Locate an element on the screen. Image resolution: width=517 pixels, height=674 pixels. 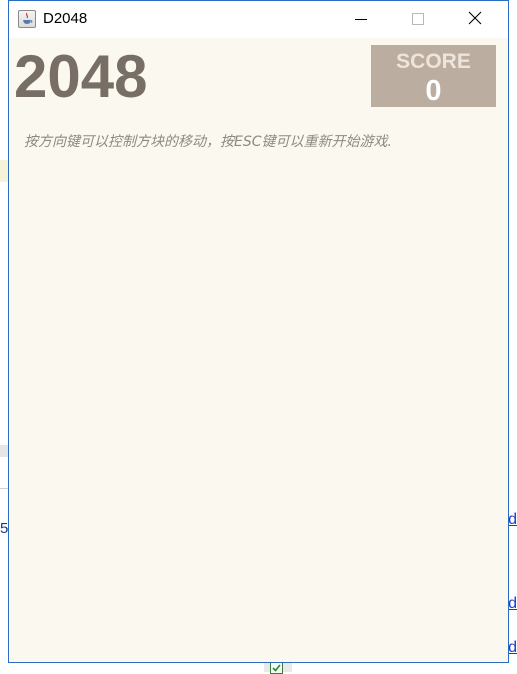
score-box: SCORE 0 is located at coordinates (433, 76).